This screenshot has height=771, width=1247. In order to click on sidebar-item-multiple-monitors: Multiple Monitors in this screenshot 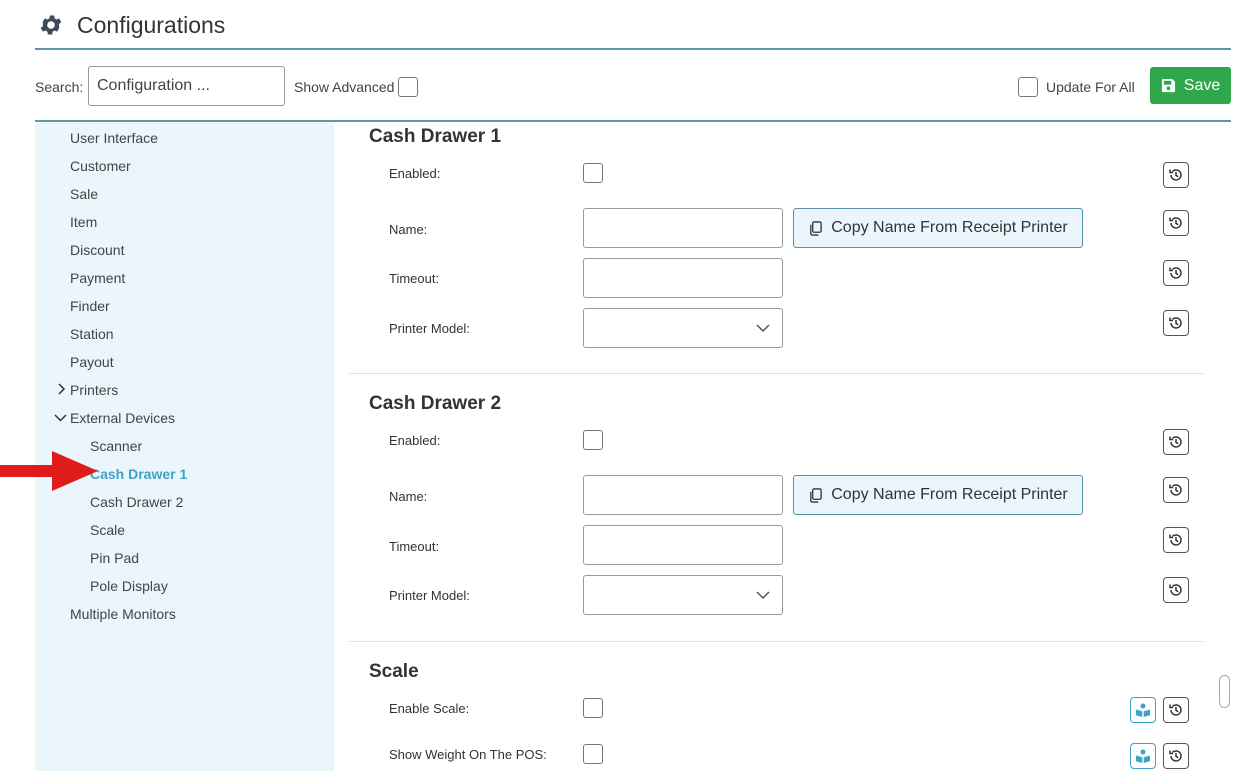, I will do `click(123, 614)`.